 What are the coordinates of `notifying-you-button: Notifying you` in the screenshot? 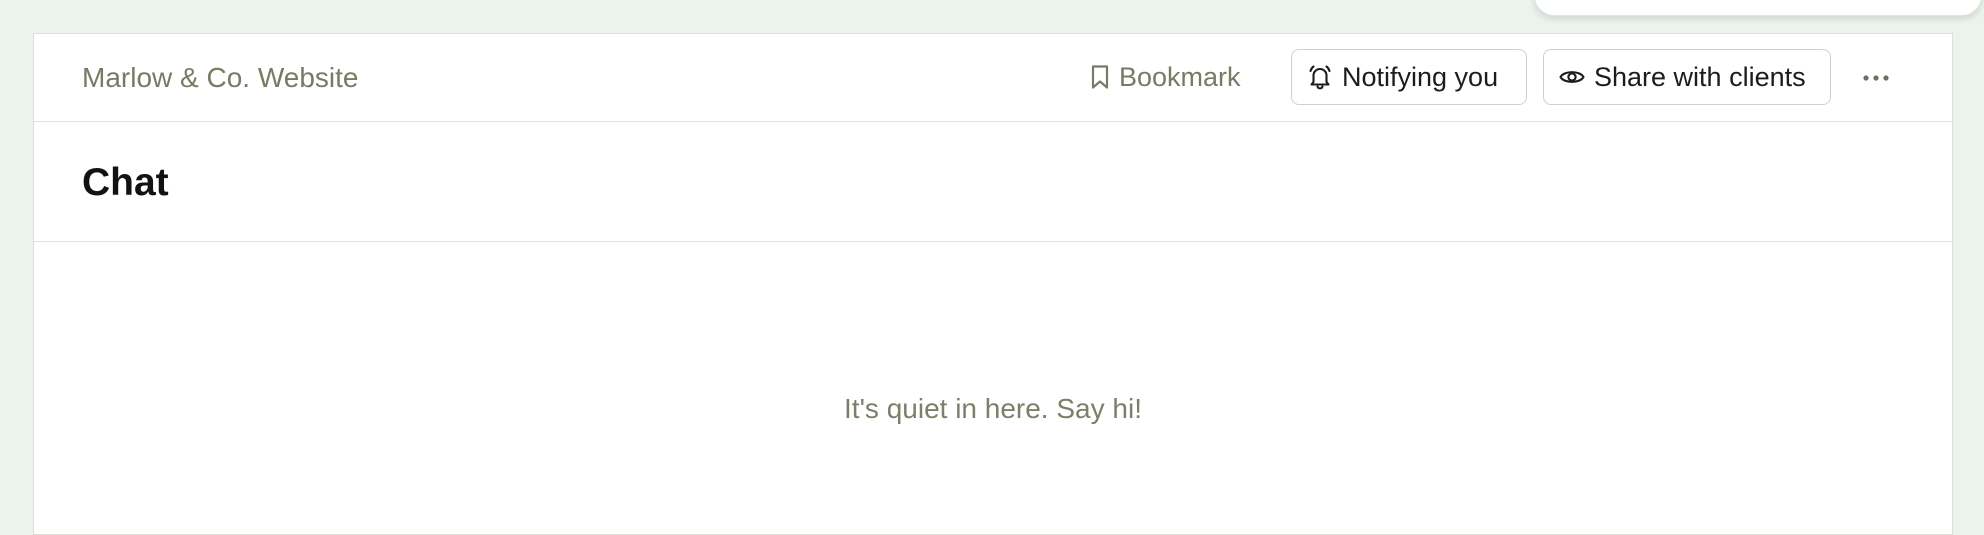 It's located at (1409, 77).